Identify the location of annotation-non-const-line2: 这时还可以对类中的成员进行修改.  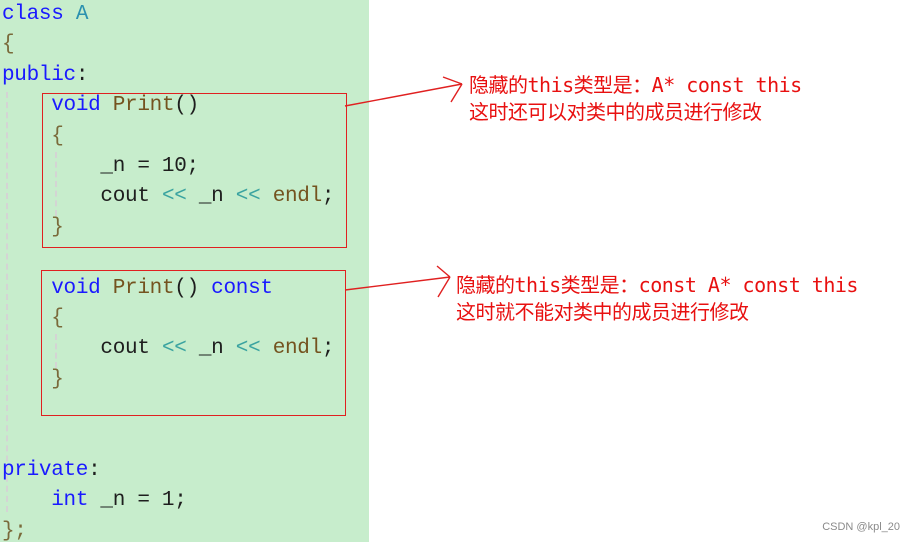
(615, 112).